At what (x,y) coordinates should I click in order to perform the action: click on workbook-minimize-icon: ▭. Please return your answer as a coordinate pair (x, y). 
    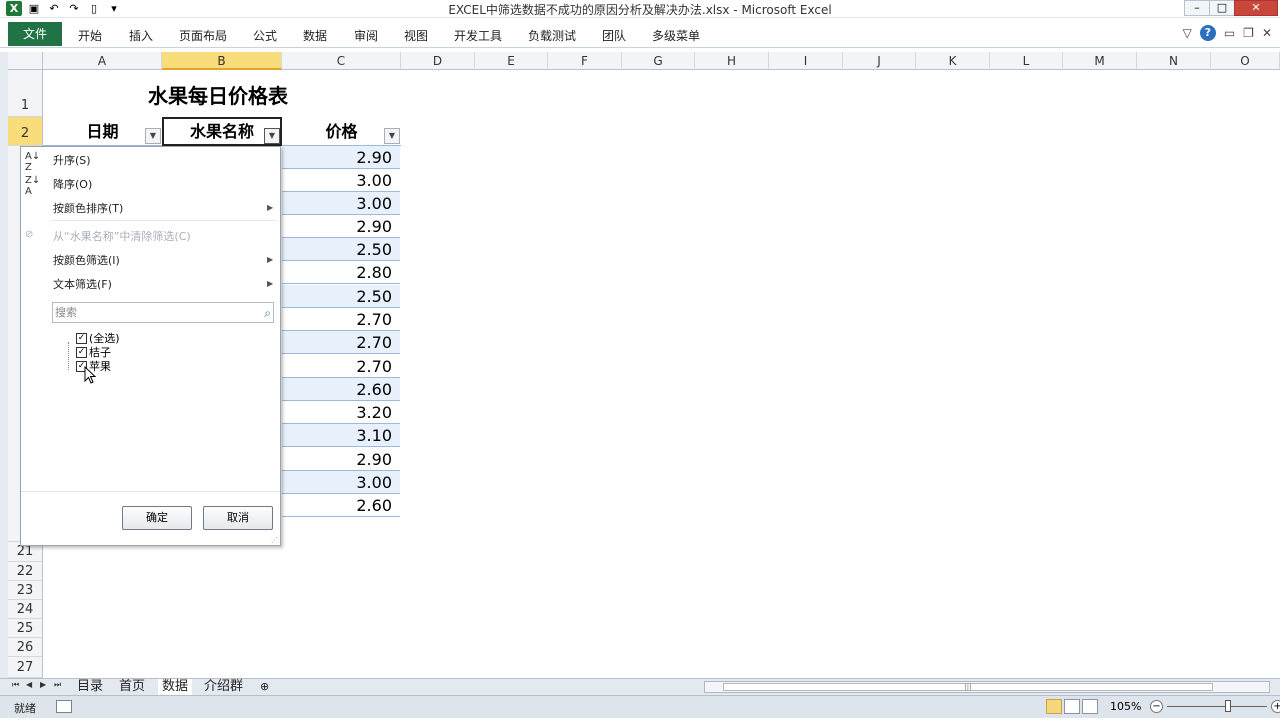
    Looking at the image, I should click on (1229, 33).